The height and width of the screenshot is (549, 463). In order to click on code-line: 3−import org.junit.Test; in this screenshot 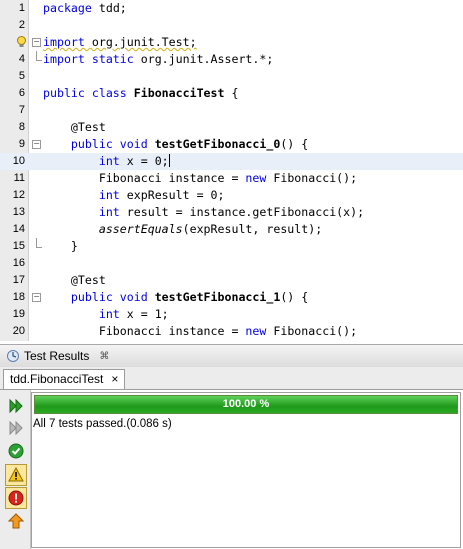, I will do `click(231, 42)`.